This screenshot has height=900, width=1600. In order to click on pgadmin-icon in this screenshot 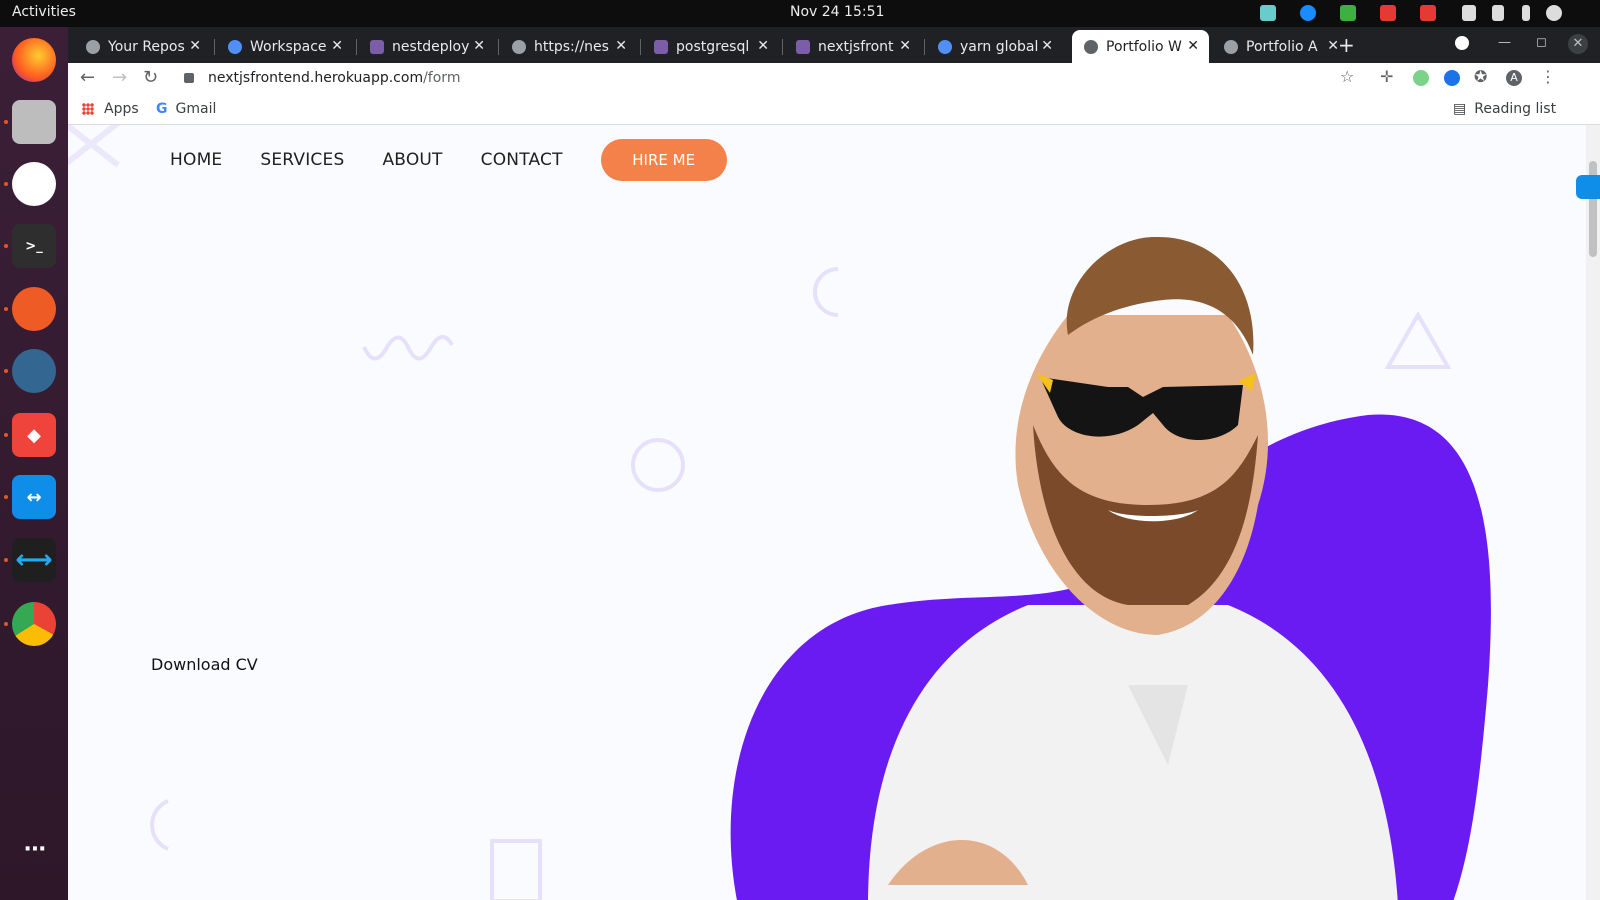, I will do `click(34, 371)`.